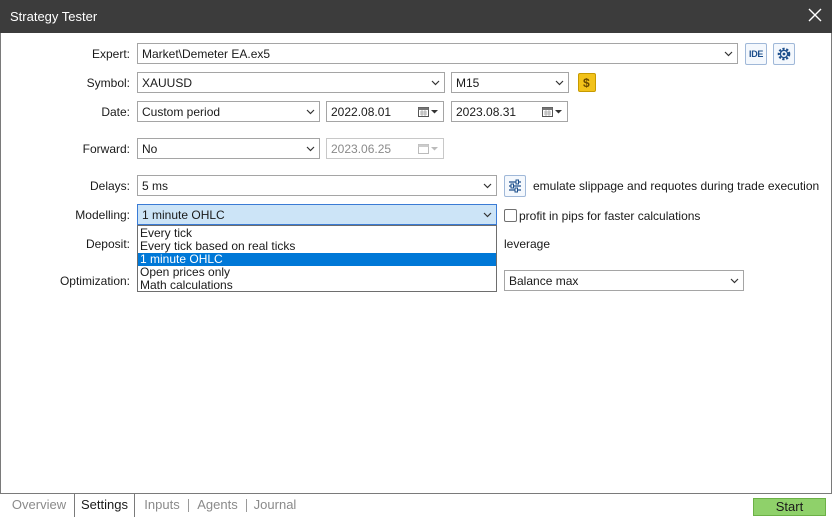  I want to click on profit-in-pips-checkbox, so click(510, 215).